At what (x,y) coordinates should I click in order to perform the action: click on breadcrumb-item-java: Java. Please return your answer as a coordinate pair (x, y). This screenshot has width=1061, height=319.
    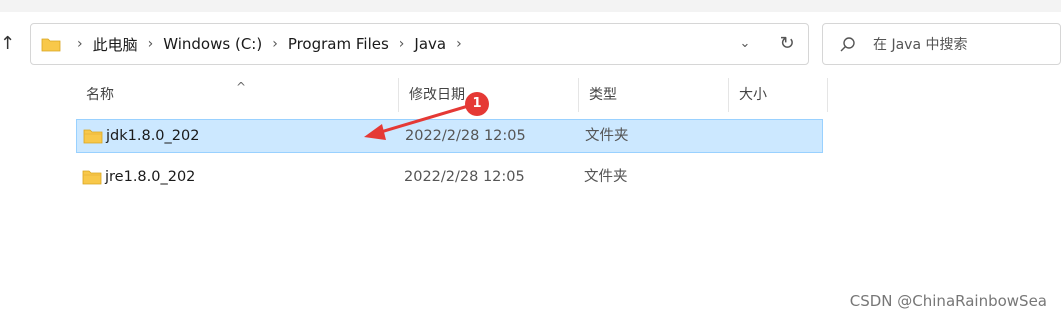
    Looking at the image, I should click on (430, 44).